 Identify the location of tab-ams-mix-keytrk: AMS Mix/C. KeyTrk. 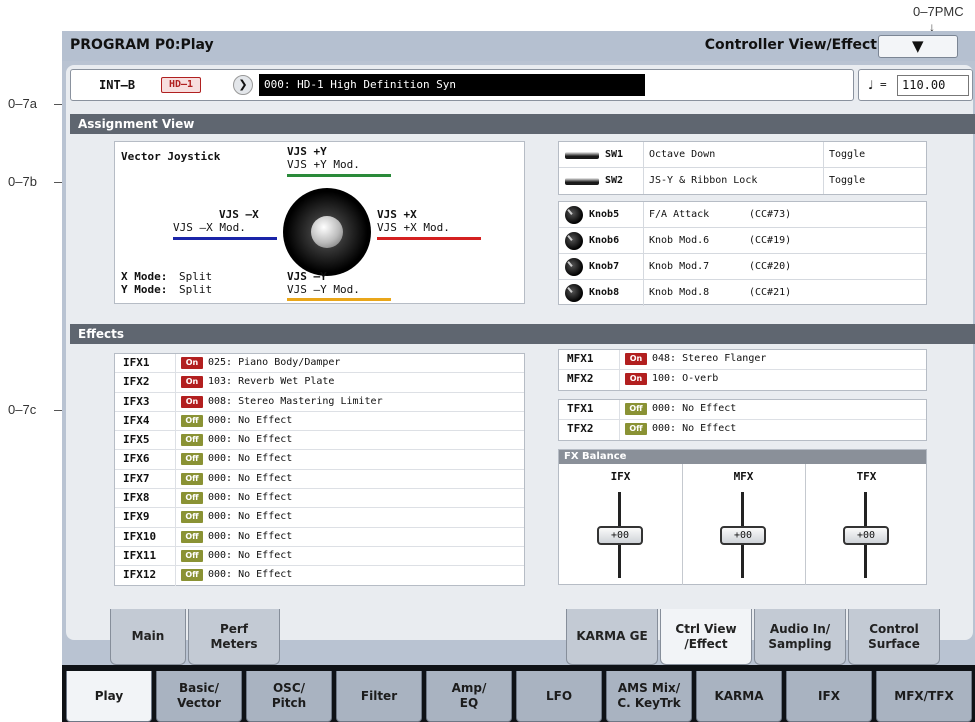
(649, 696).